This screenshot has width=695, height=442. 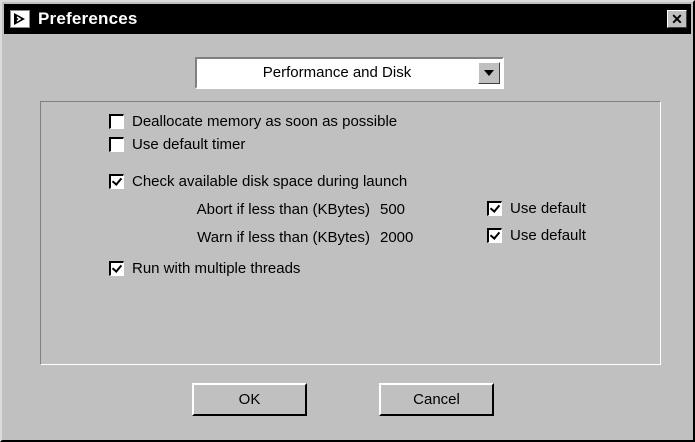 I want to click on default-timer-option: Use default timer, so click(x=177, y=144).